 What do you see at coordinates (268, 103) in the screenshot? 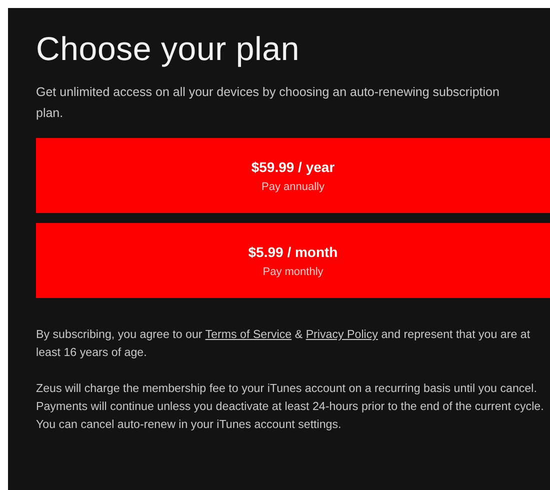
I see `subtitle: Get unlimited access on all your devices by choosing an auto-renewing subscription plan.` at bounding box center [268, 103].